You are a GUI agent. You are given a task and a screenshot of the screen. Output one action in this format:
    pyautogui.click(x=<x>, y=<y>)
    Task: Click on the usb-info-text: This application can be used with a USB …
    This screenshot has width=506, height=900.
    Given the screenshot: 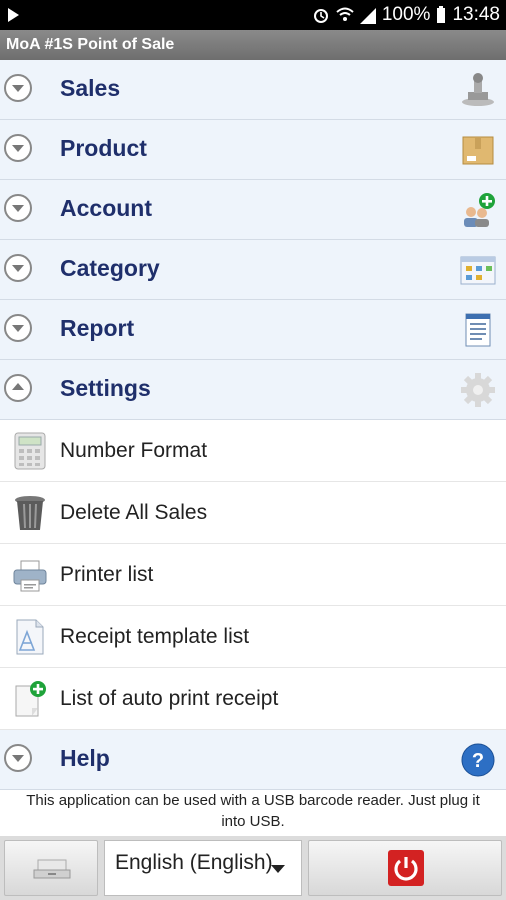 What is the action you would take?
    pyautogui.click(x=253, y=811)
    